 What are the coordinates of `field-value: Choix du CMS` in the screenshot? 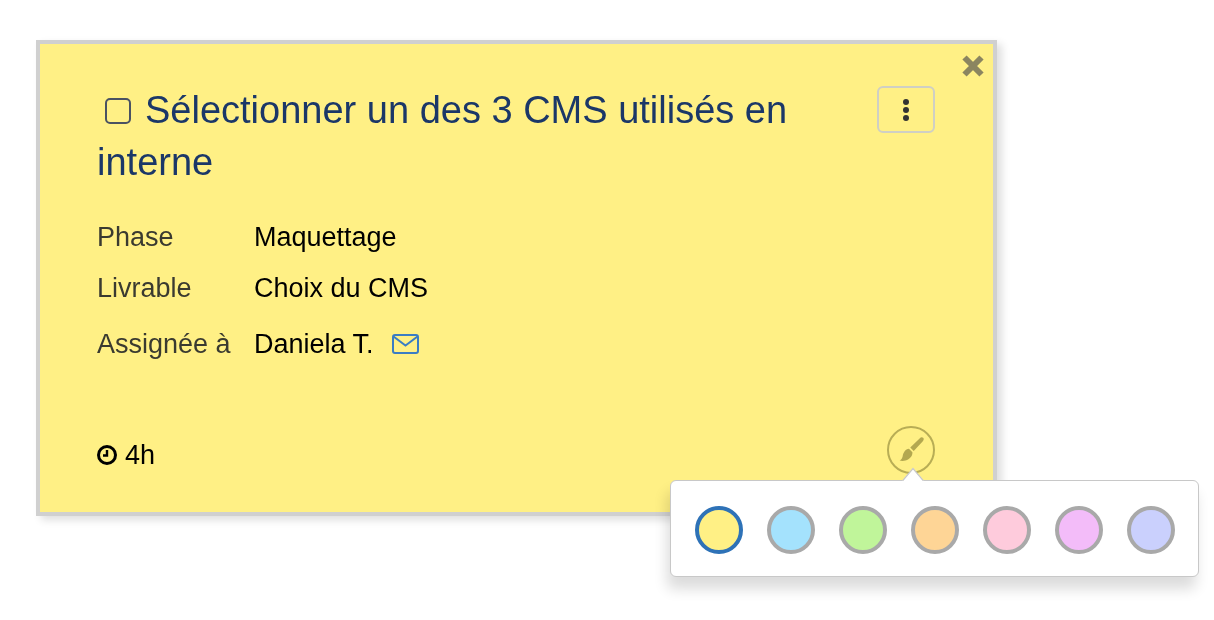 It's located at (341, 288).